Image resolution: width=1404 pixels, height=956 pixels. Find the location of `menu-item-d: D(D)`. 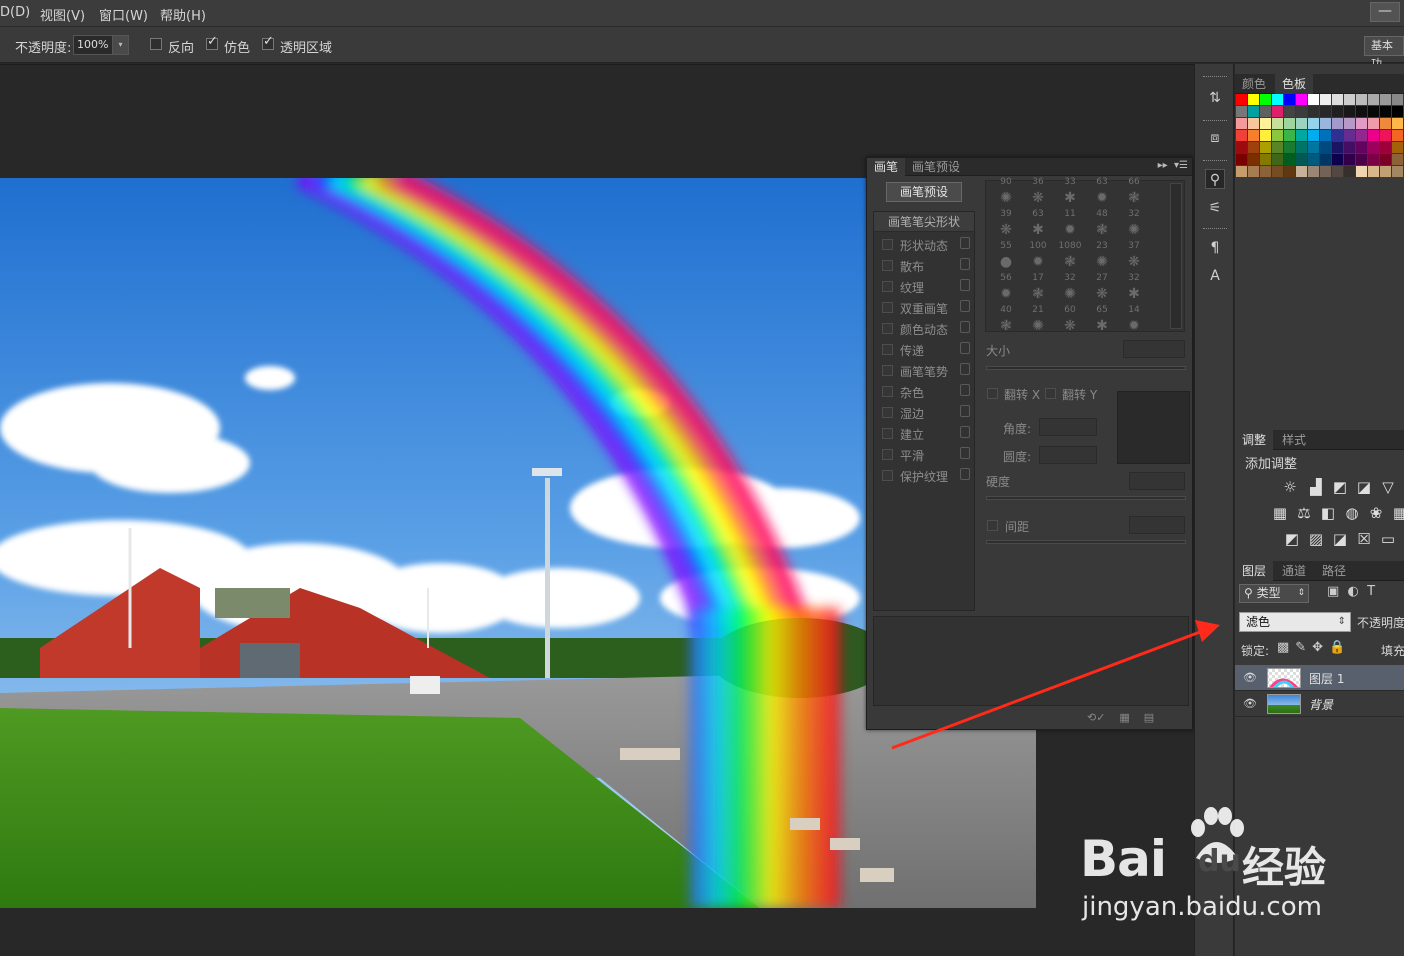

menu-item-d: D(D) is located at coordinates (15, 12).